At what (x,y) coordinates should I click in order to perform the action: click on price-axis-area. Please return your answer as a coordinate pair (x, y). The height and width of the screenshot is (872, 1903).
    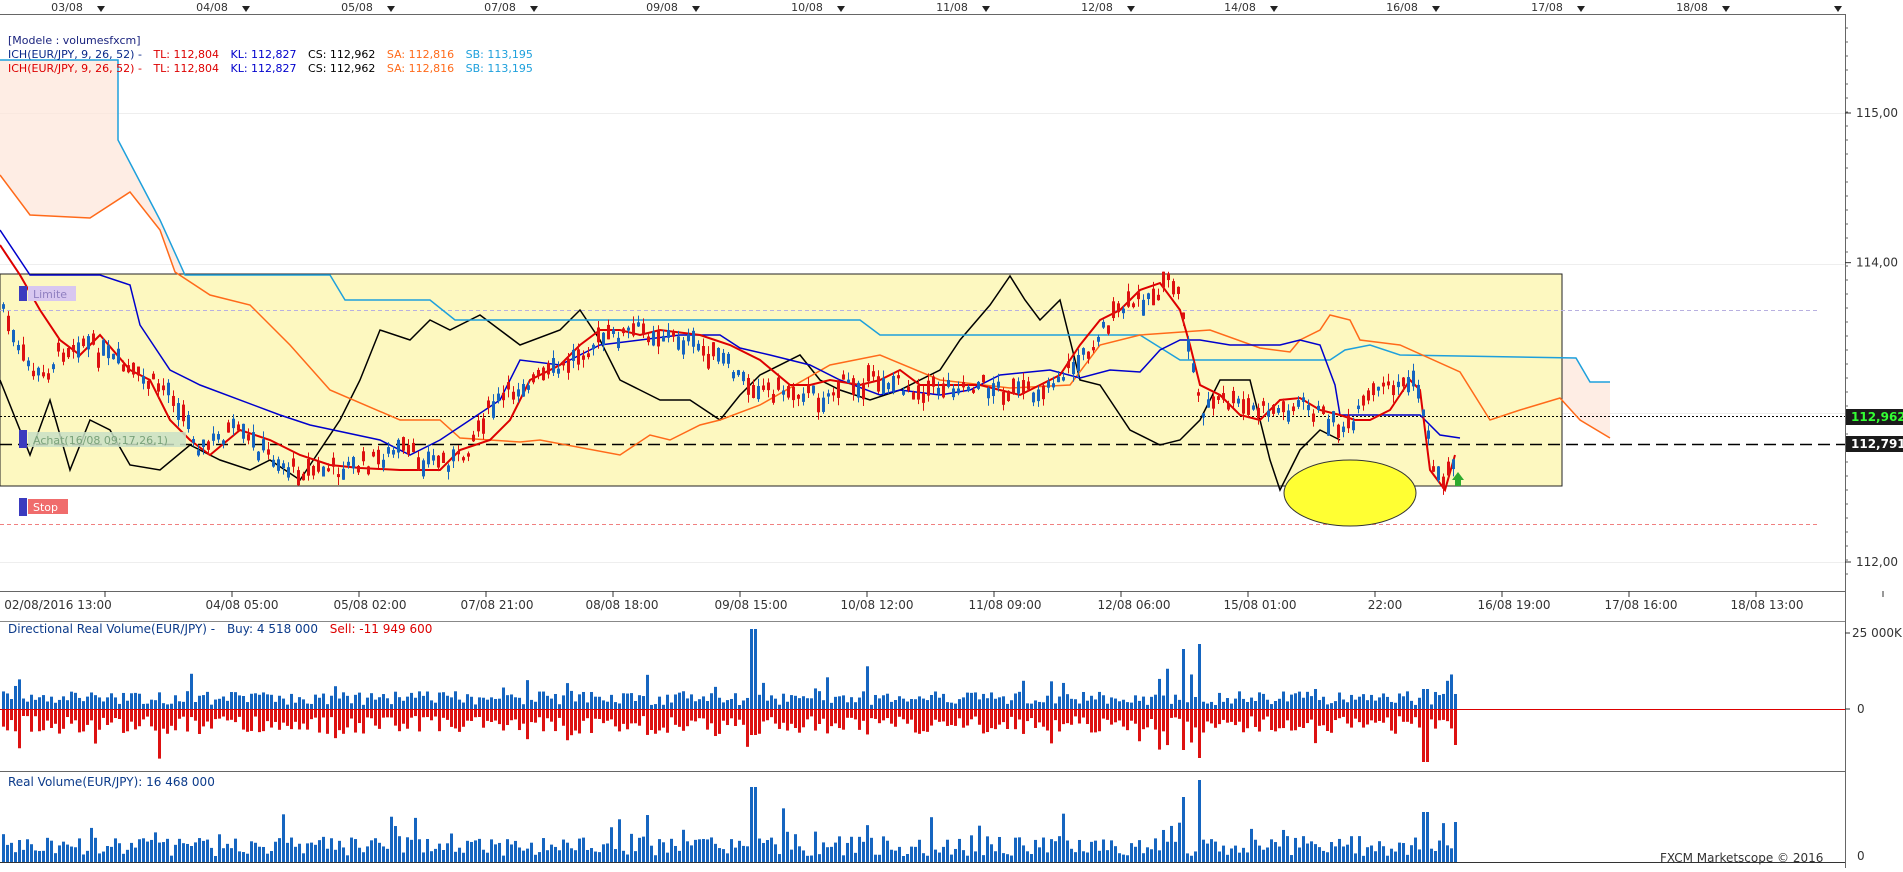
    Looking at the image, I should click on (1874, 302).